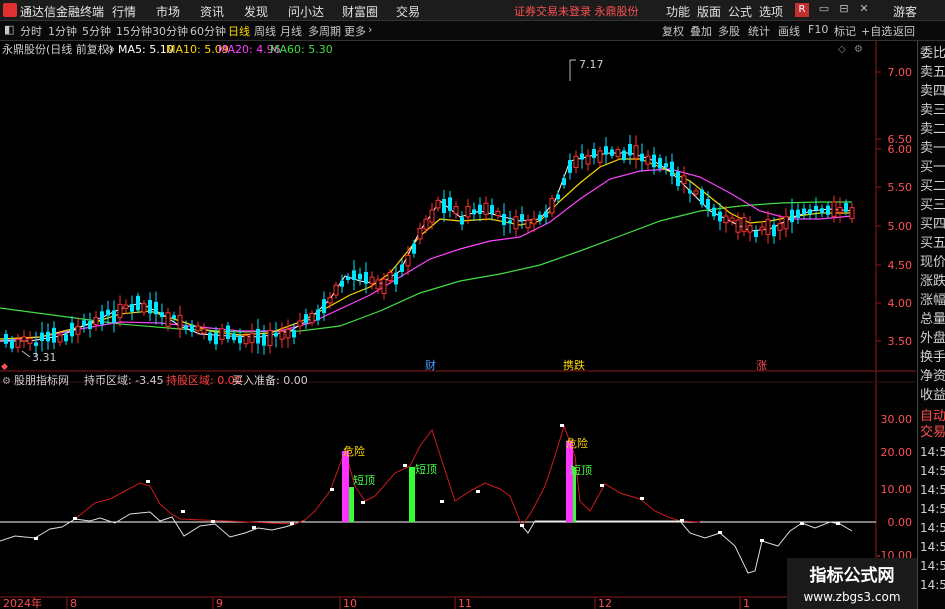  Describe the element at coordinates (208, 31) in the screenshot. I see `period-60min: 60分钟` at that location.